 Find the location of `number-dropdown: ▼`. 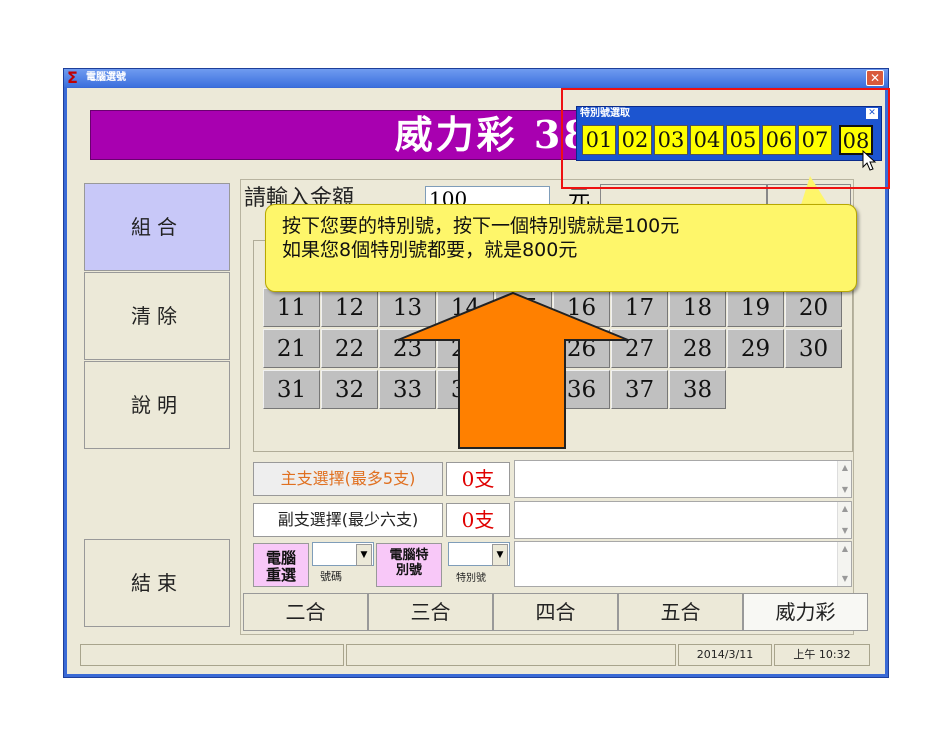

number-dropdown: ▼ is located at coordinates (343, 554).